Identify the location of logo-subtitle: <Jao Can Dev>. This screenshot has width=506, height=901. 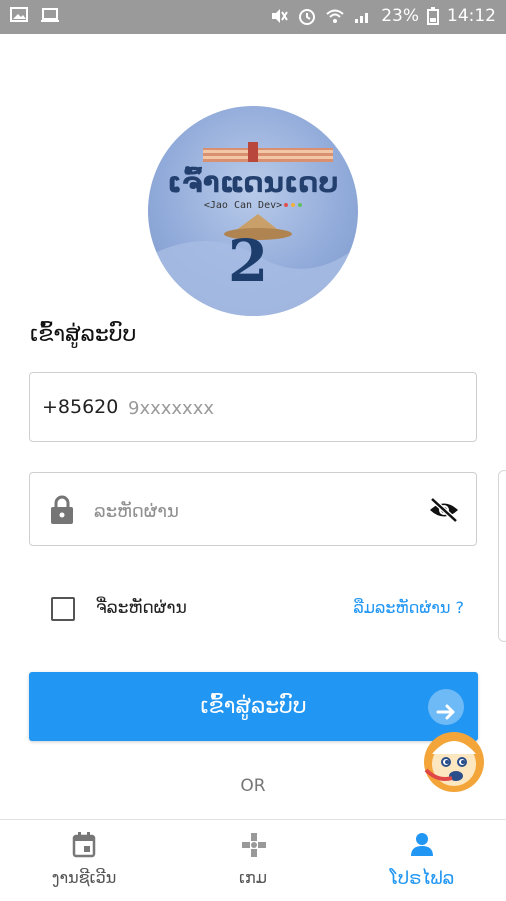
(243, 205).